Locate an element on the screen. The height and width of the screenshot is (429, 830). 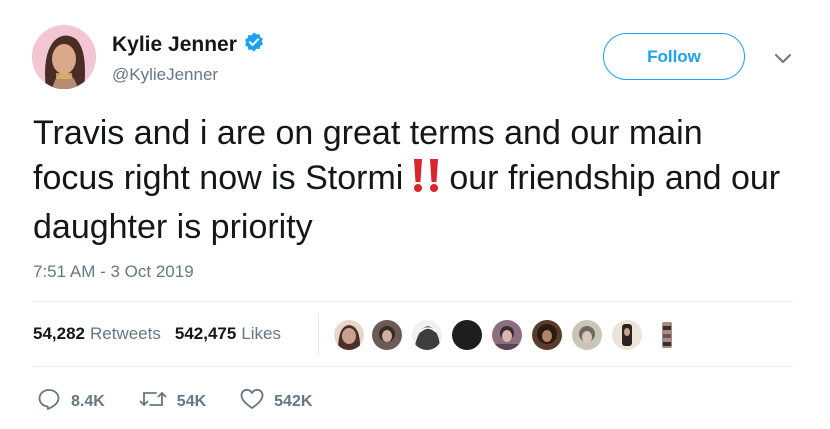
double-exclamation-emoji-icon is located at coordinates (426, 181).